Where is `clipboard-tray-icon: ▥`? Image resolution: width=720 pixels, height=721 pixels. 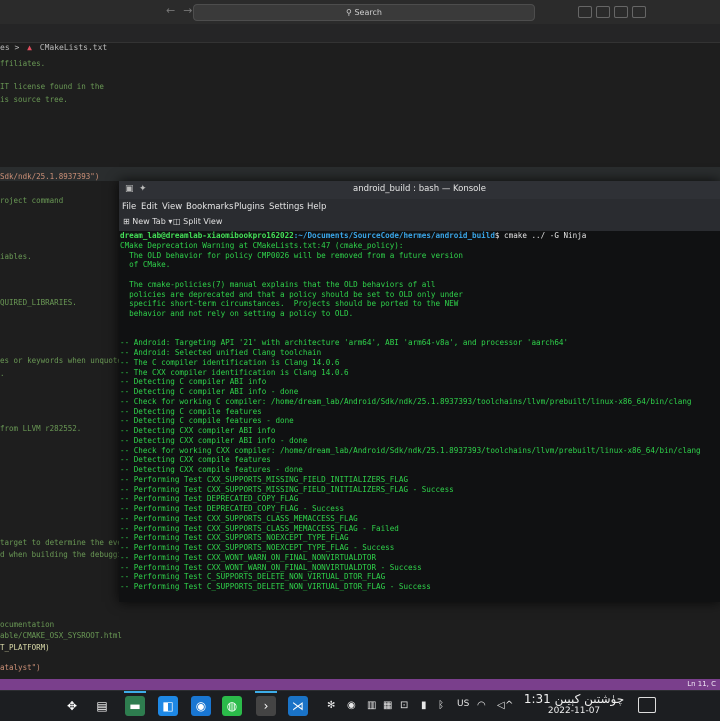
clipboard-tray-icon: ▥ is located at coordinates (371, 706).